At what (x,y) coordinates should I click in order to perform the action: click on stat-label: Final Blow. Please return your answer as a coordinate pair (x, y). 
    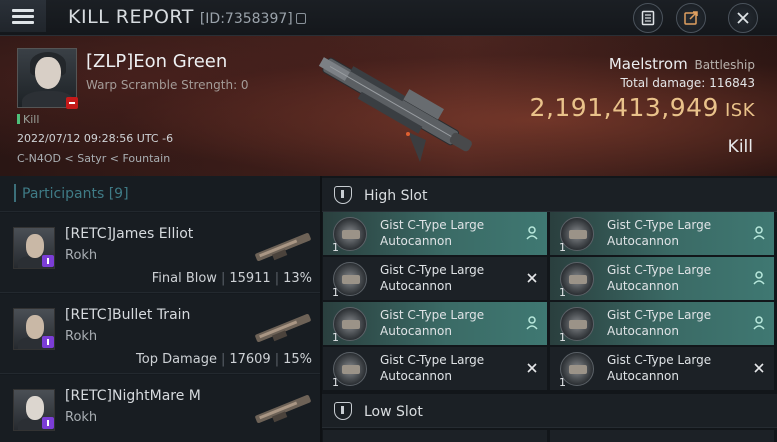
    Looking at the image, I should click on (184, 278).